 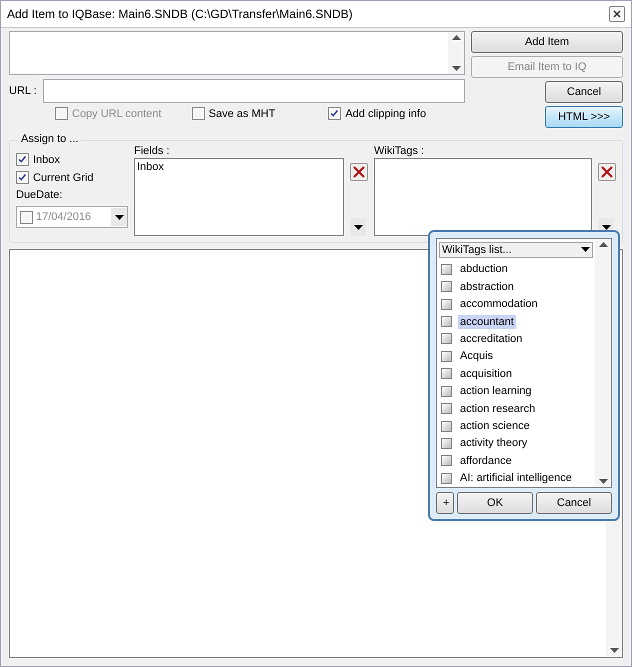 What do you see at coordinates (484, 269) in the screenshot?
I see `tag-item: abduction` at bounding box center [484, 269].